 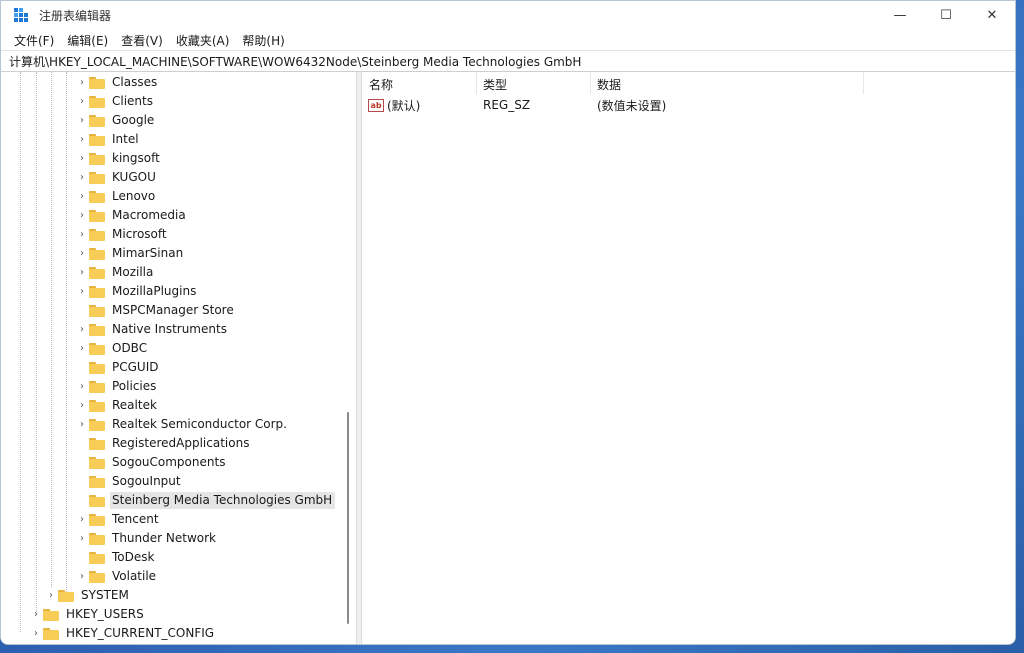 I want to click on tree-item: SogouInput, so click(x=130, y=481).